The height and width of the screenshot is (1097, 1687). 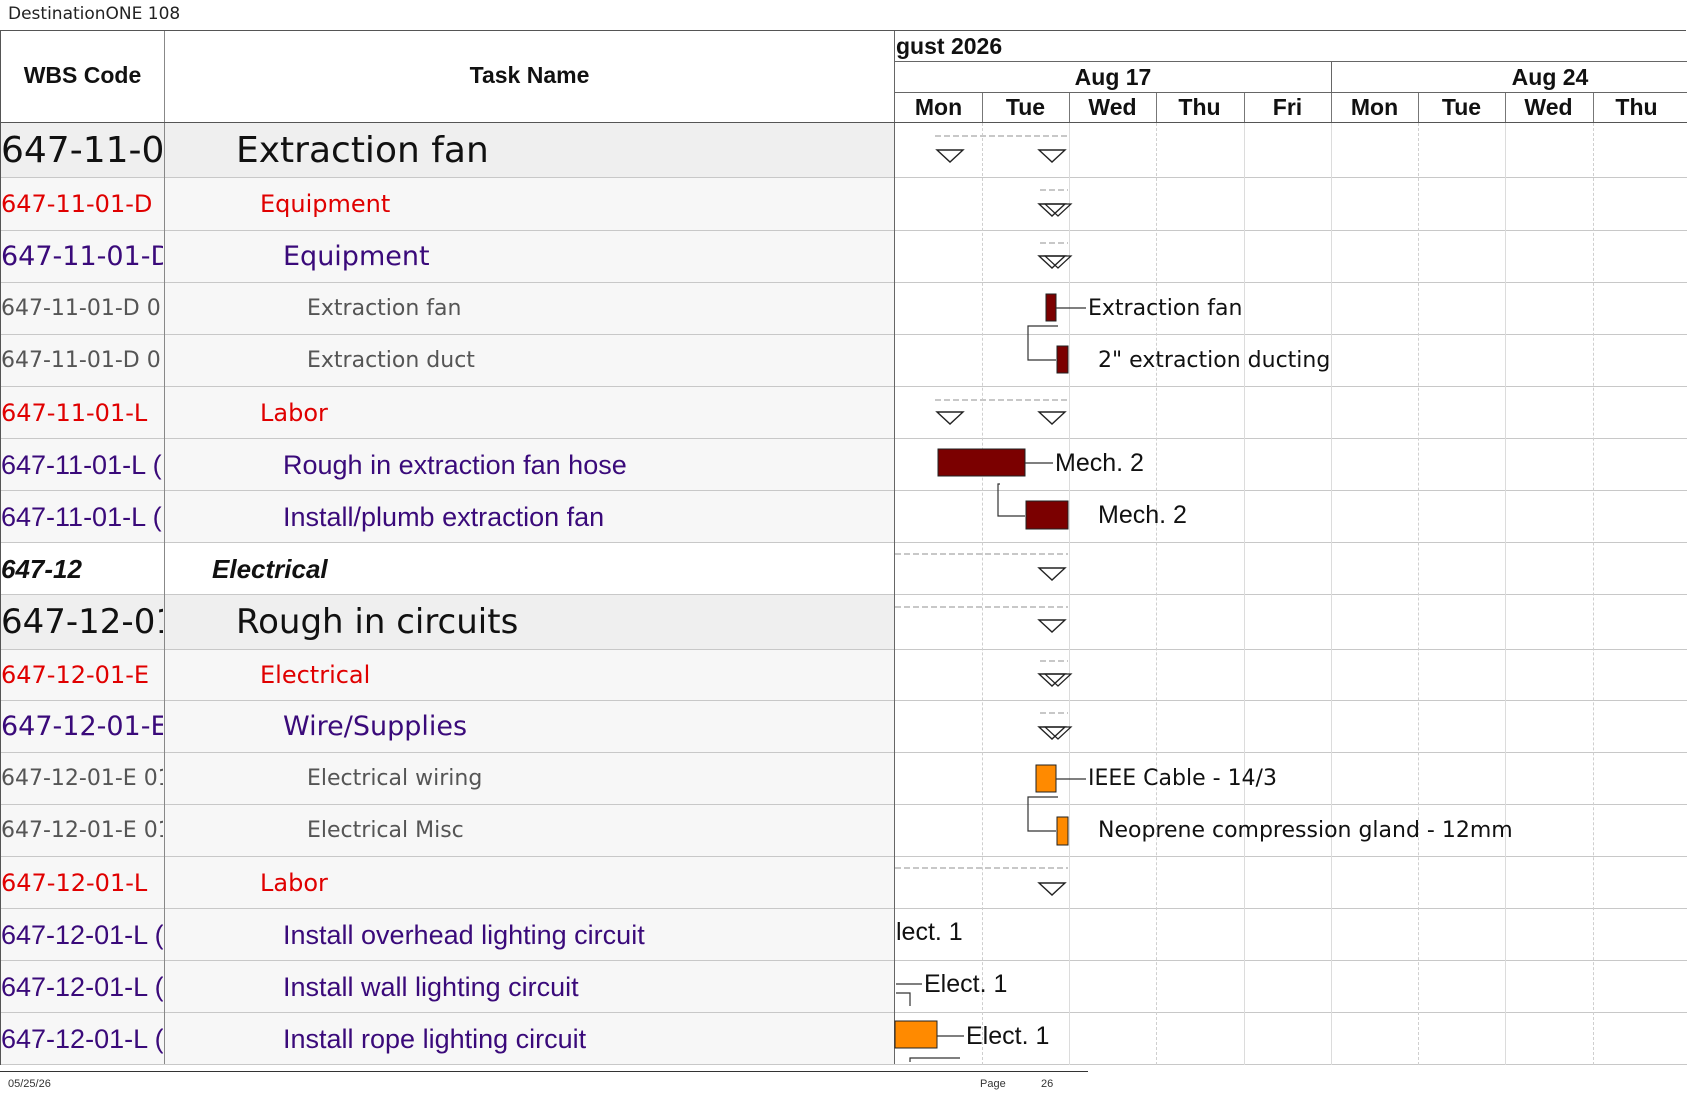 I want to click on bar-label-elect-1-c: Elect. 1, so click(x=1008, y=1036).